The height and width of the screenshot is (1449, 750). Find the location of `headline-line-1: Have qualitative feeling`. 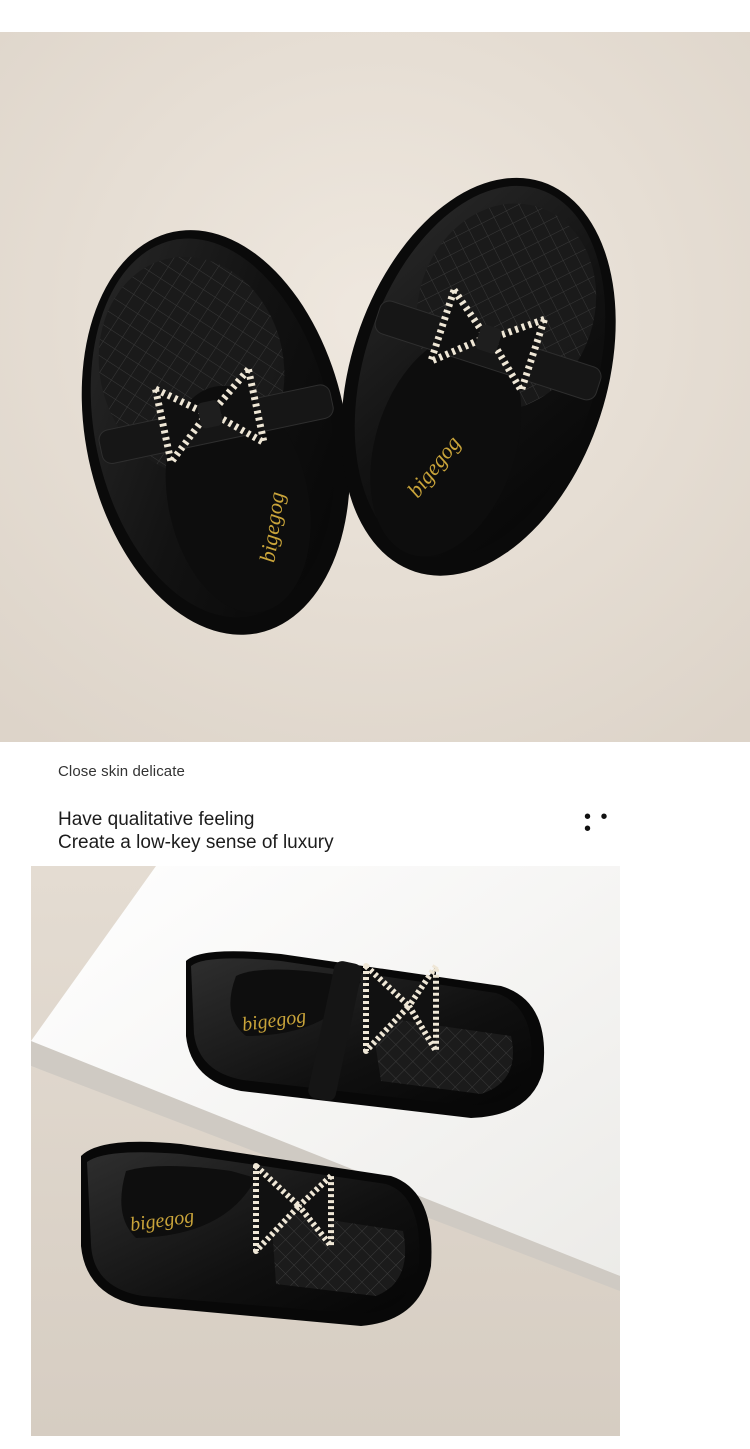

headline-line-1: Have qualitative feeling is located at coordinates (156, 819).